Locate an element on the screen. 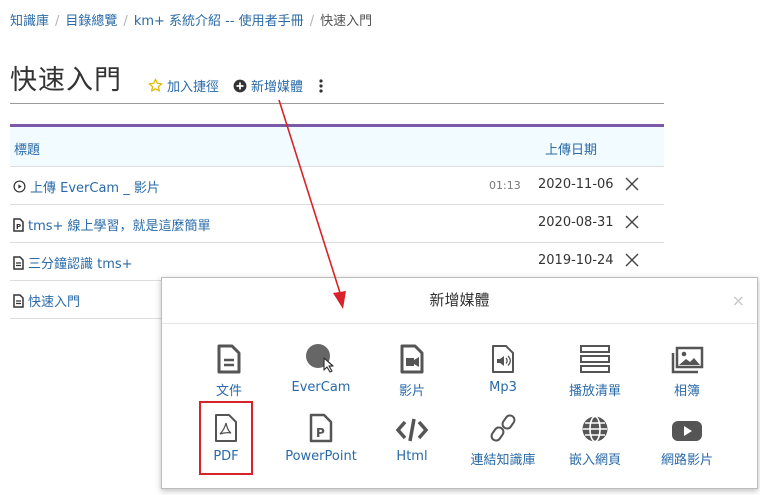 The height and width of the screenshot is (495, 760). row-title-link: 上傳 EverCam _ 影片 is located at coordinates (86, 186).